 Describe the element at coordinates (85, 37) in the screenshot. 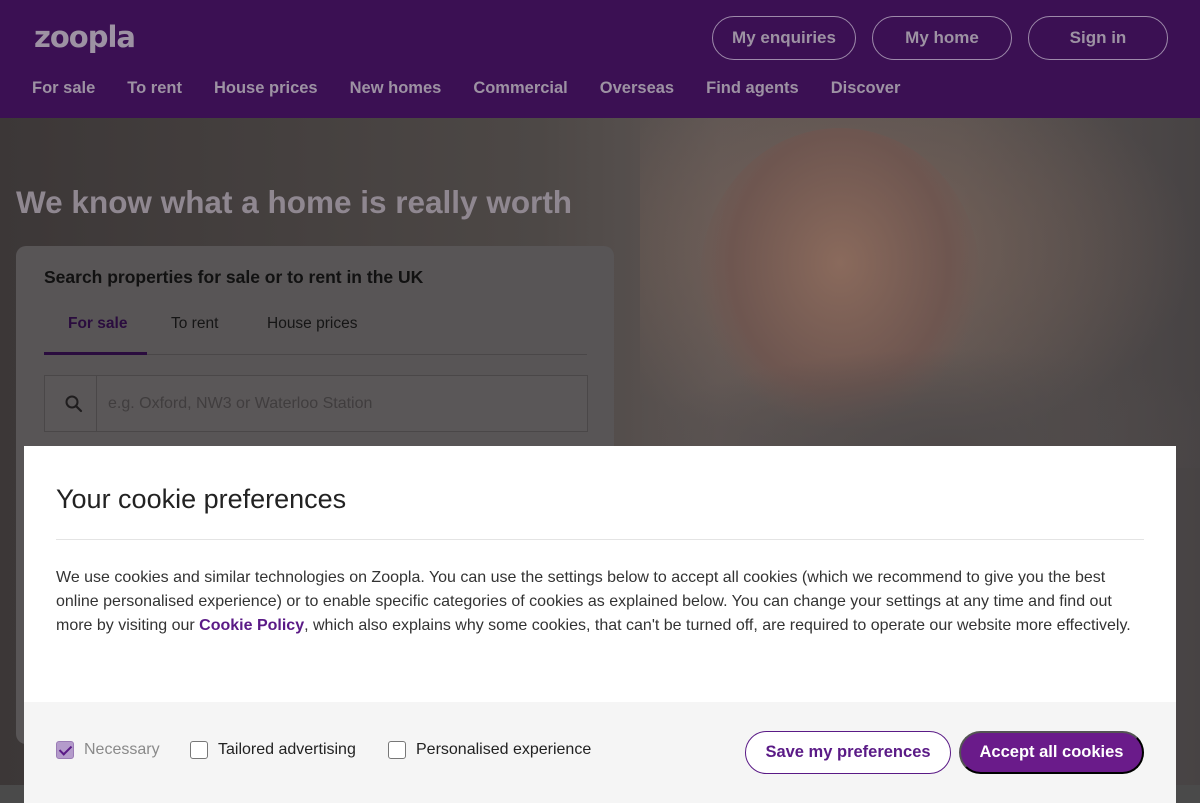

I see `zoopla-logo: zoopla` at that location.